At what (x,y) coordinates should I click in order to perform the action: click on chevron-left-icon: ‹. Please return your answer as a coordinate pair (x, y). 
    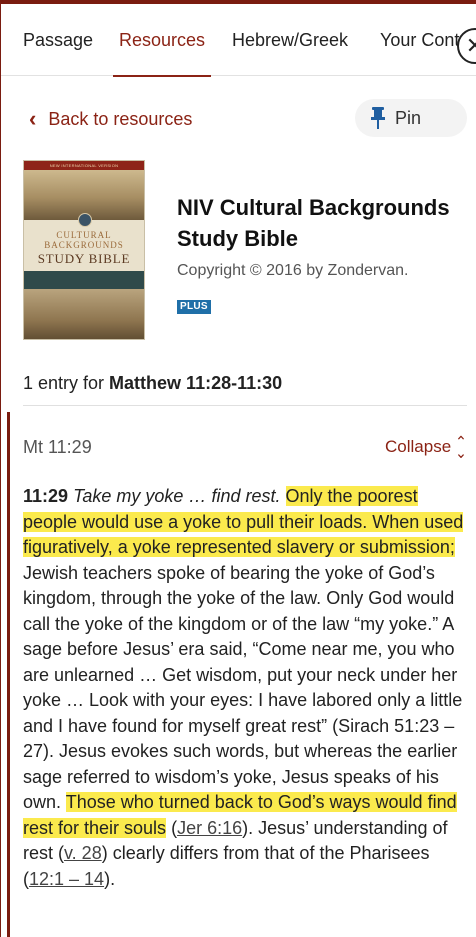
    Looking at the image, I should click on (33, 118).